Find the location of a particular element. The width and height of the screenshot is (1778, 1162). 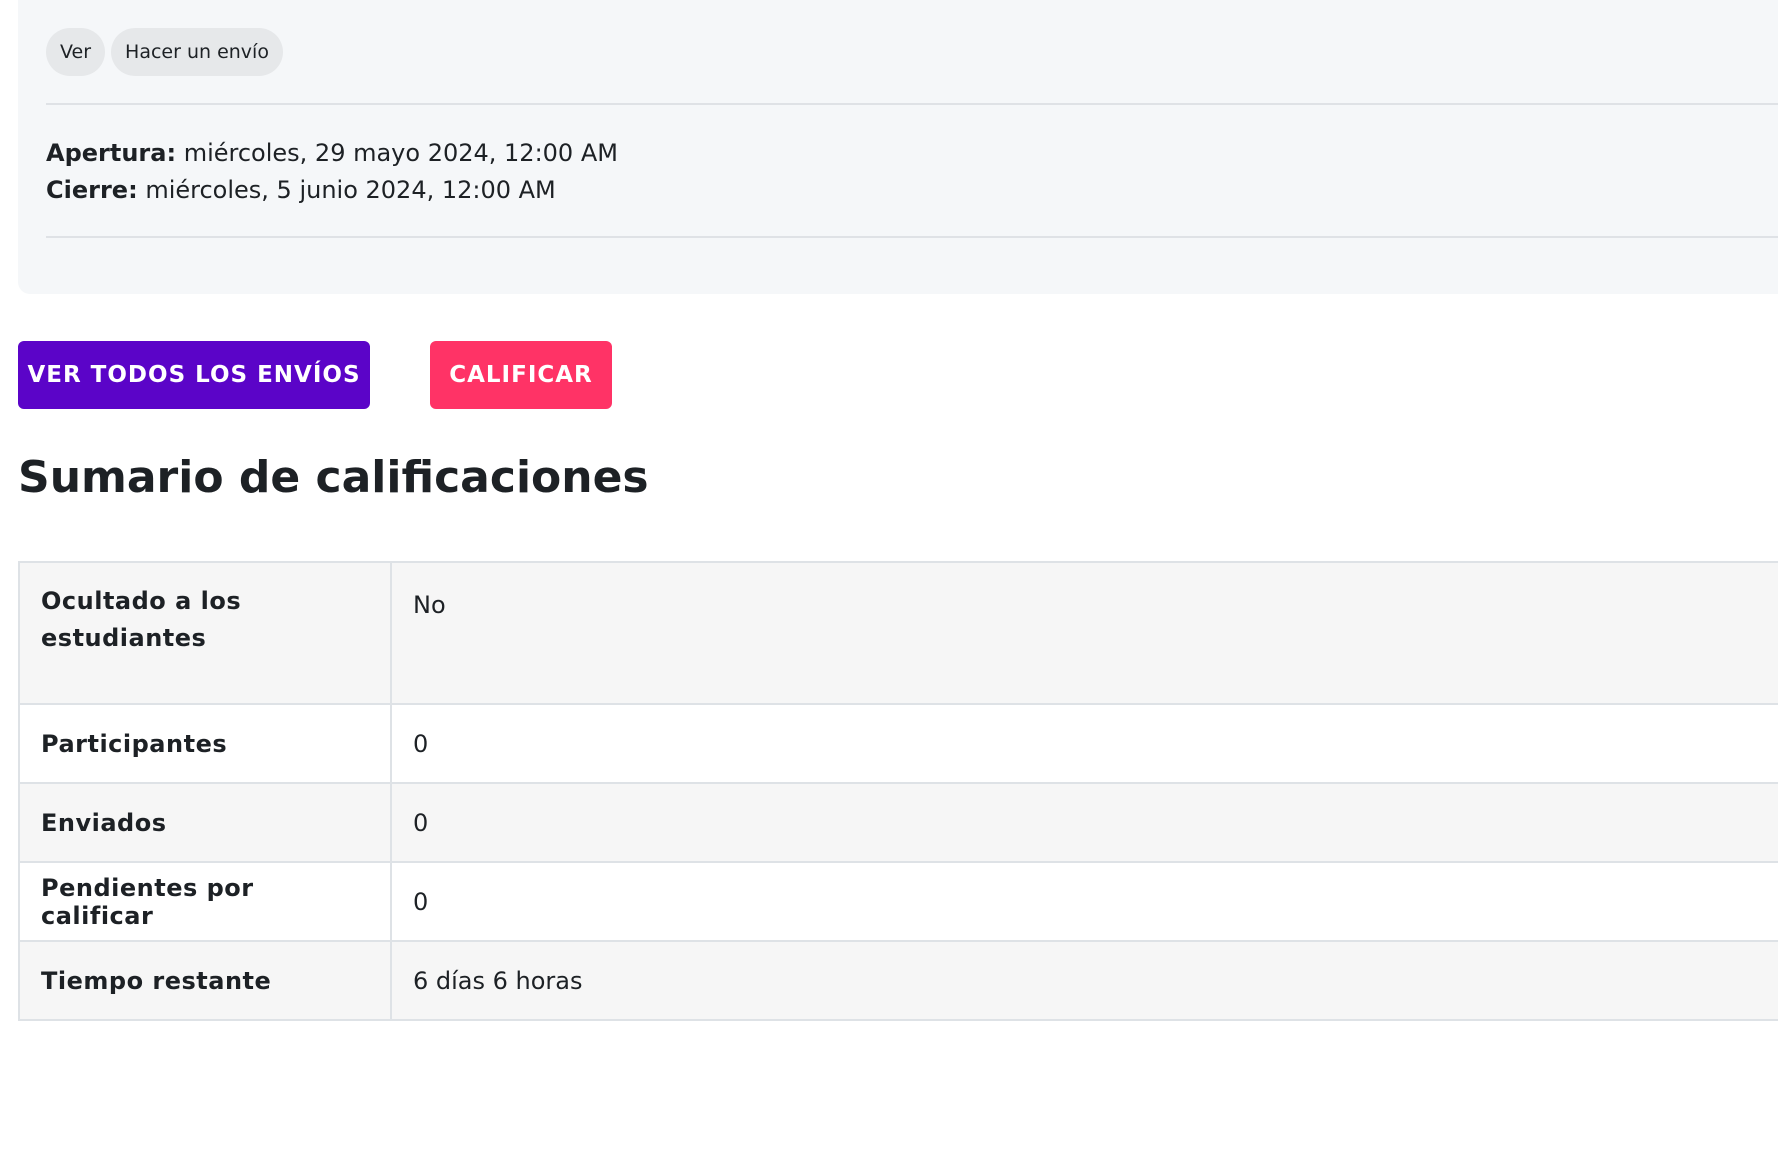

closing-value: miércoles, 5 junio 2024, 12:00 AM is located at coordinates (350, 190).